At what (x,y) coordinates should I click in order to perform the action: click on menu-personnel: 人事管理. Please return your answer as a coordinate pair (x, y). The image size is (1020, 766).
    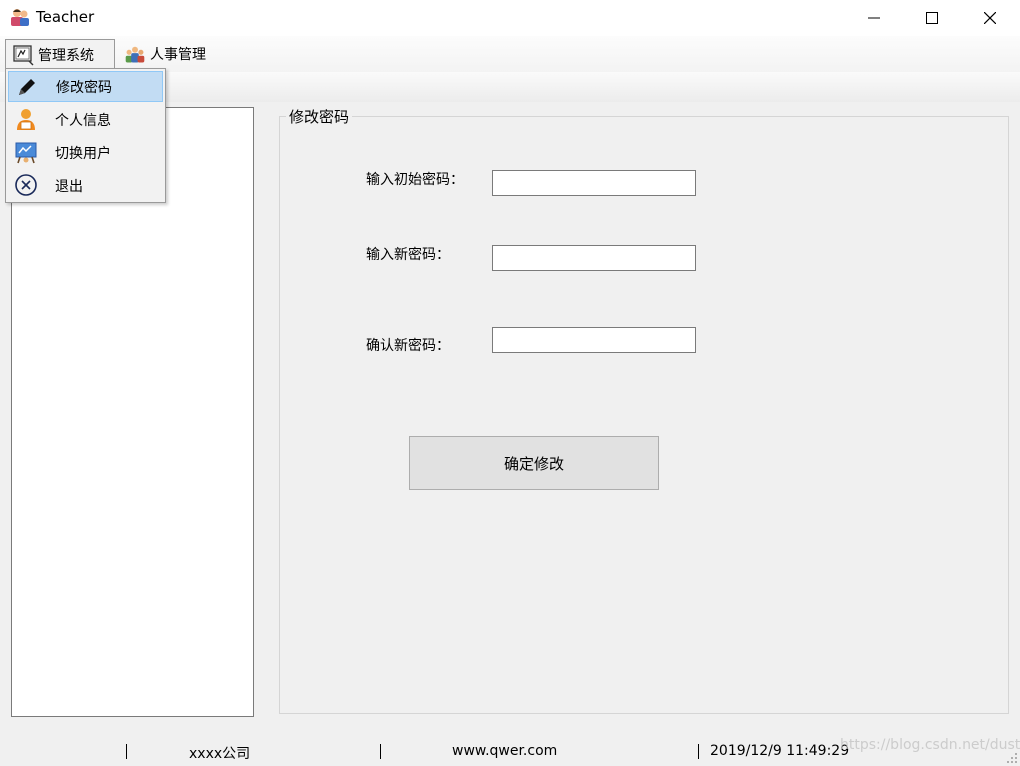
    Looking at the image, I should click on (168, 54).